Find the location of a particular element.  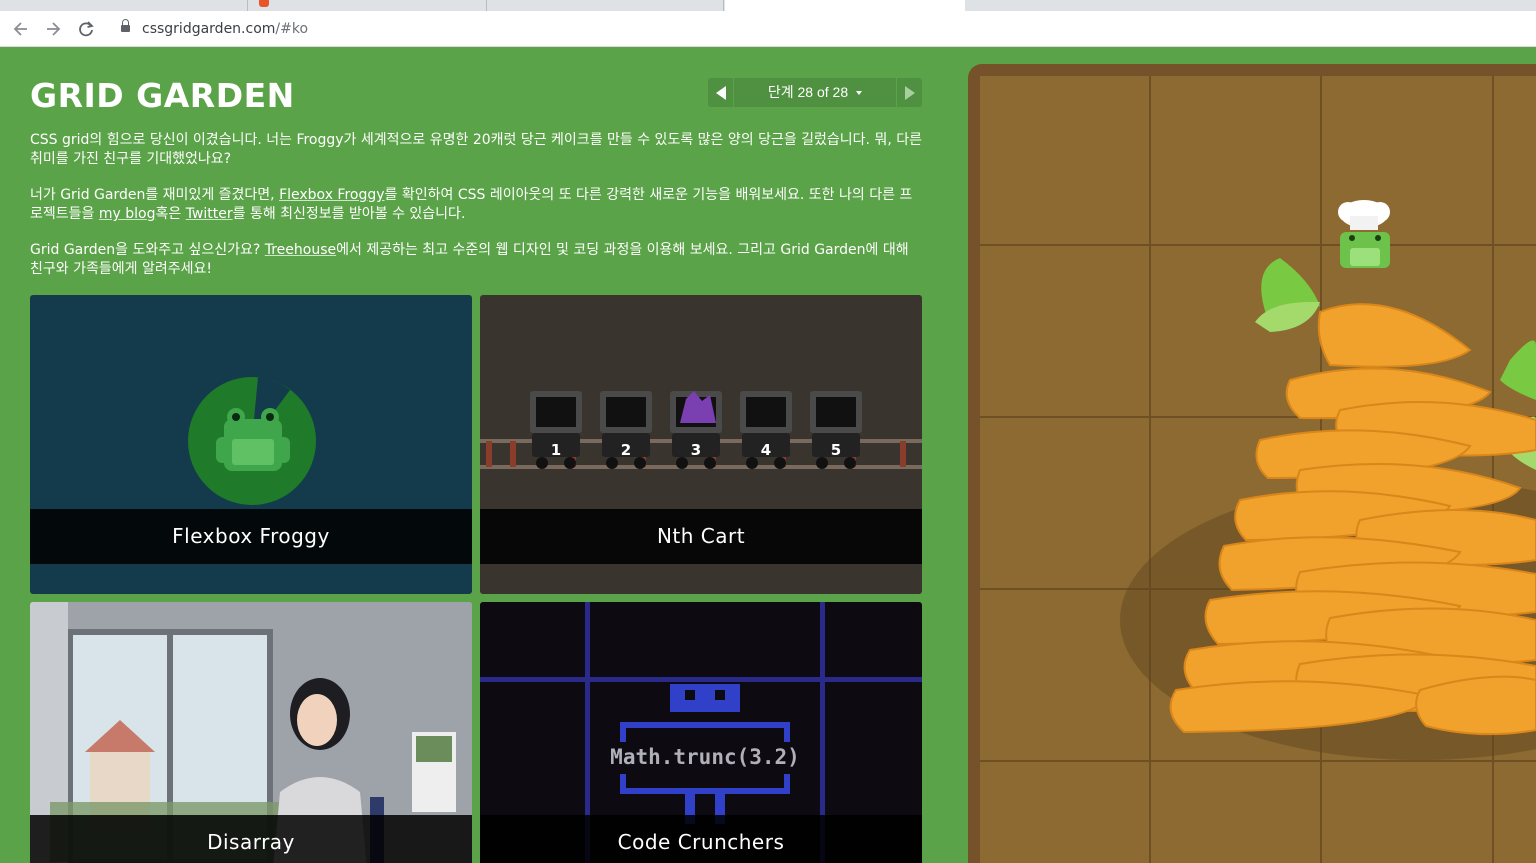

level-next-button is located at coordinates (909, 92).